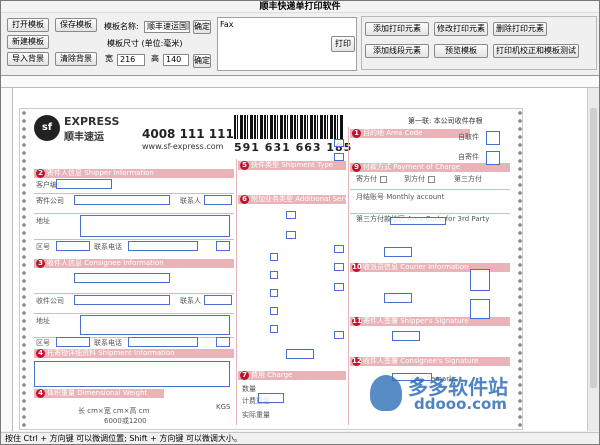  What do you see at coordinates (163, 246) in the screenshot?
I see `print-element-shipper-phone` at bounding box center [163, 246].